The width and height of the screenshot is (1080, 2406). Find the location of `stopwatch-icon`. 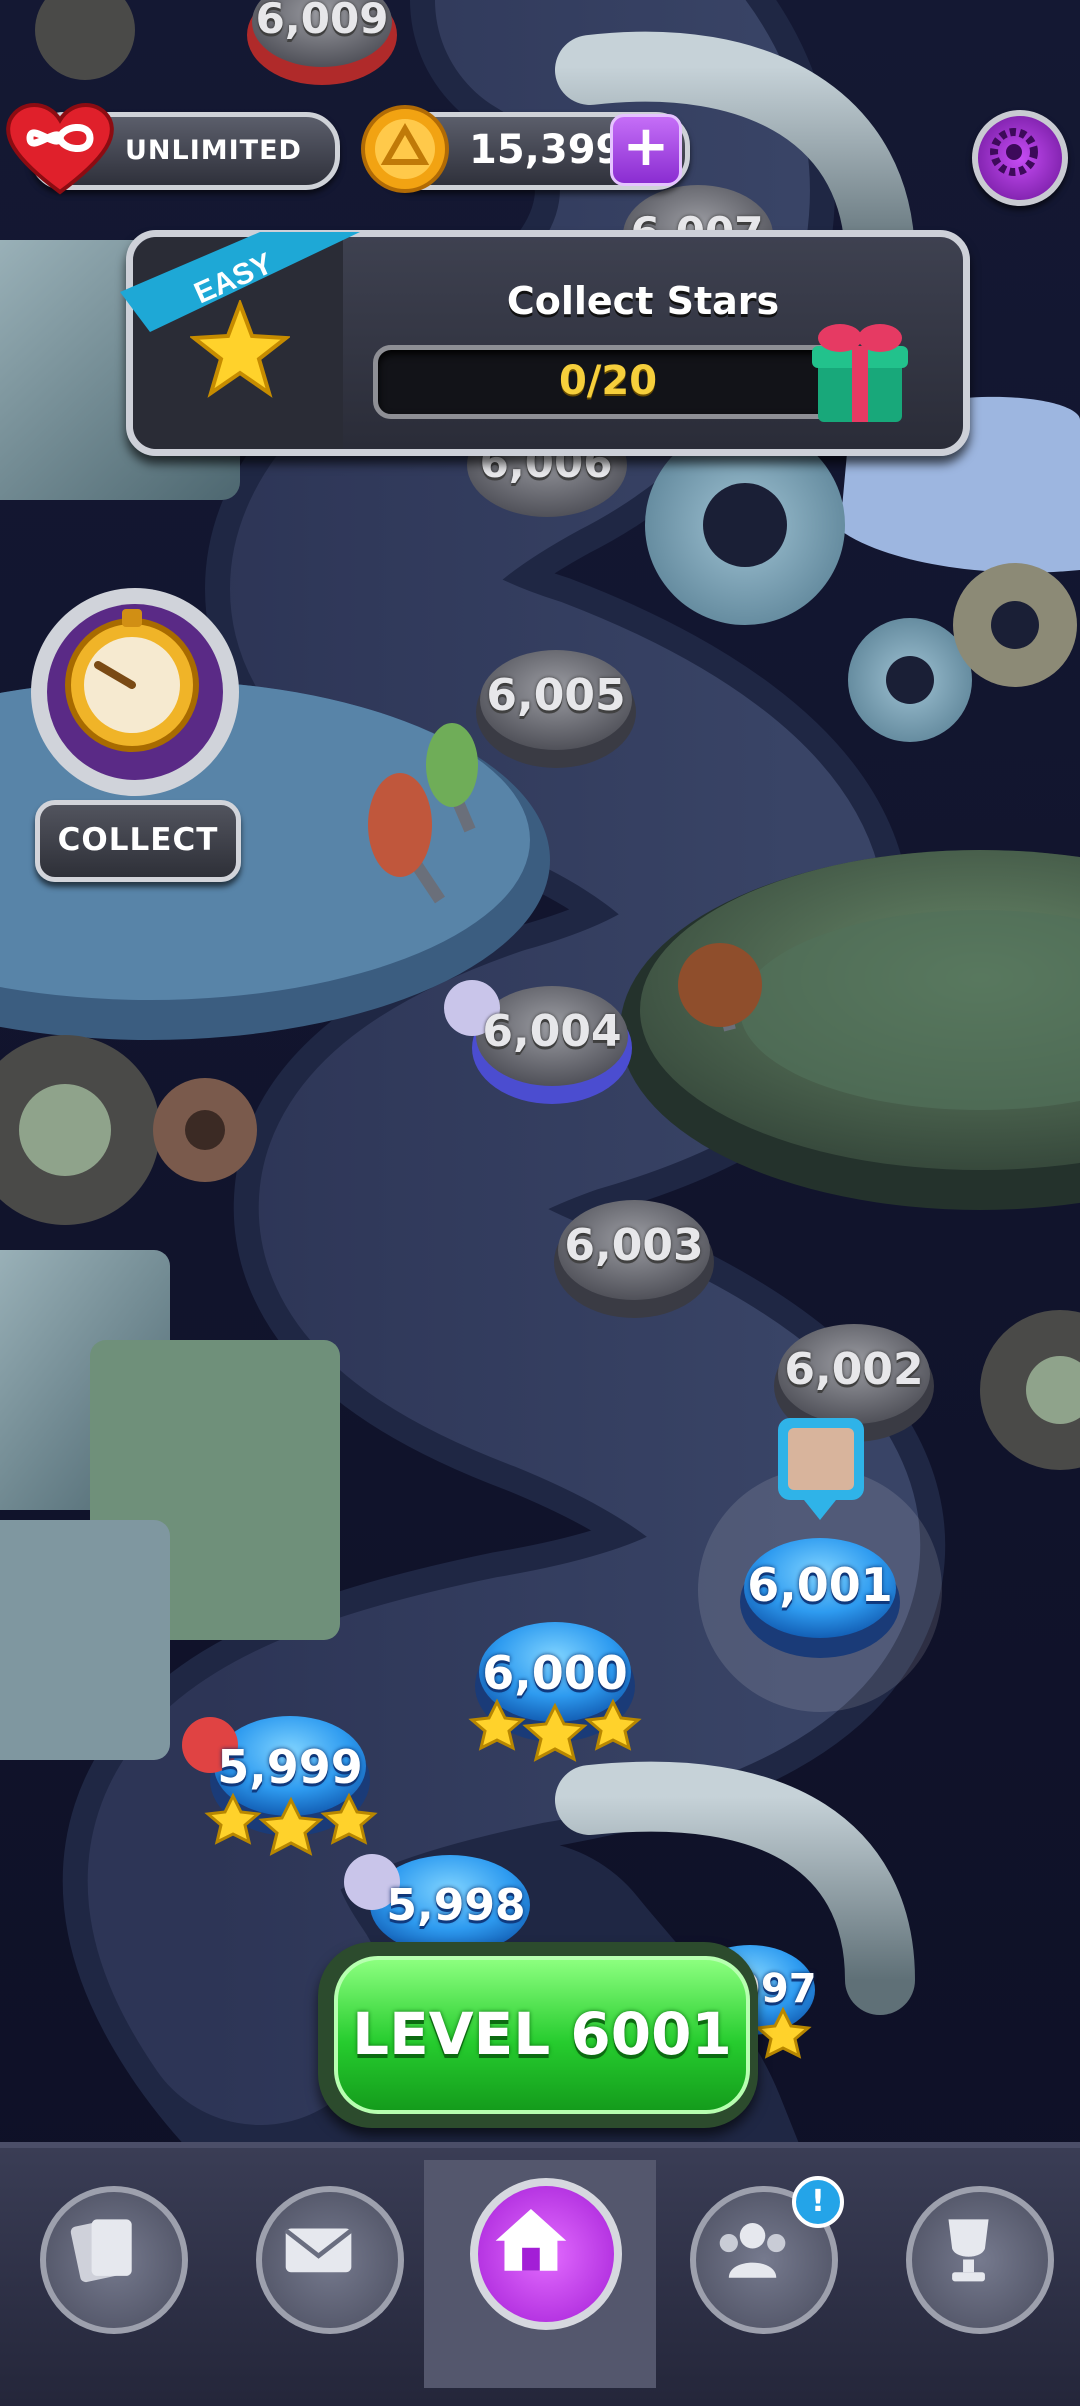

stopwatch-icon is located at coordinates (135, 692).